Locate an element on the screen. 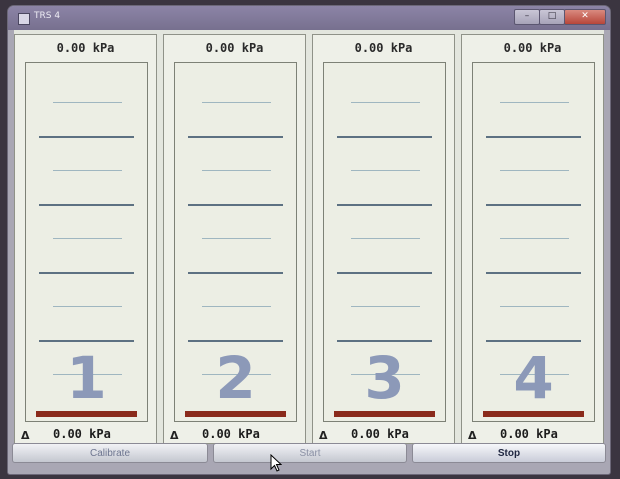  stop-button: Stop is located at coordinates (509, 453).